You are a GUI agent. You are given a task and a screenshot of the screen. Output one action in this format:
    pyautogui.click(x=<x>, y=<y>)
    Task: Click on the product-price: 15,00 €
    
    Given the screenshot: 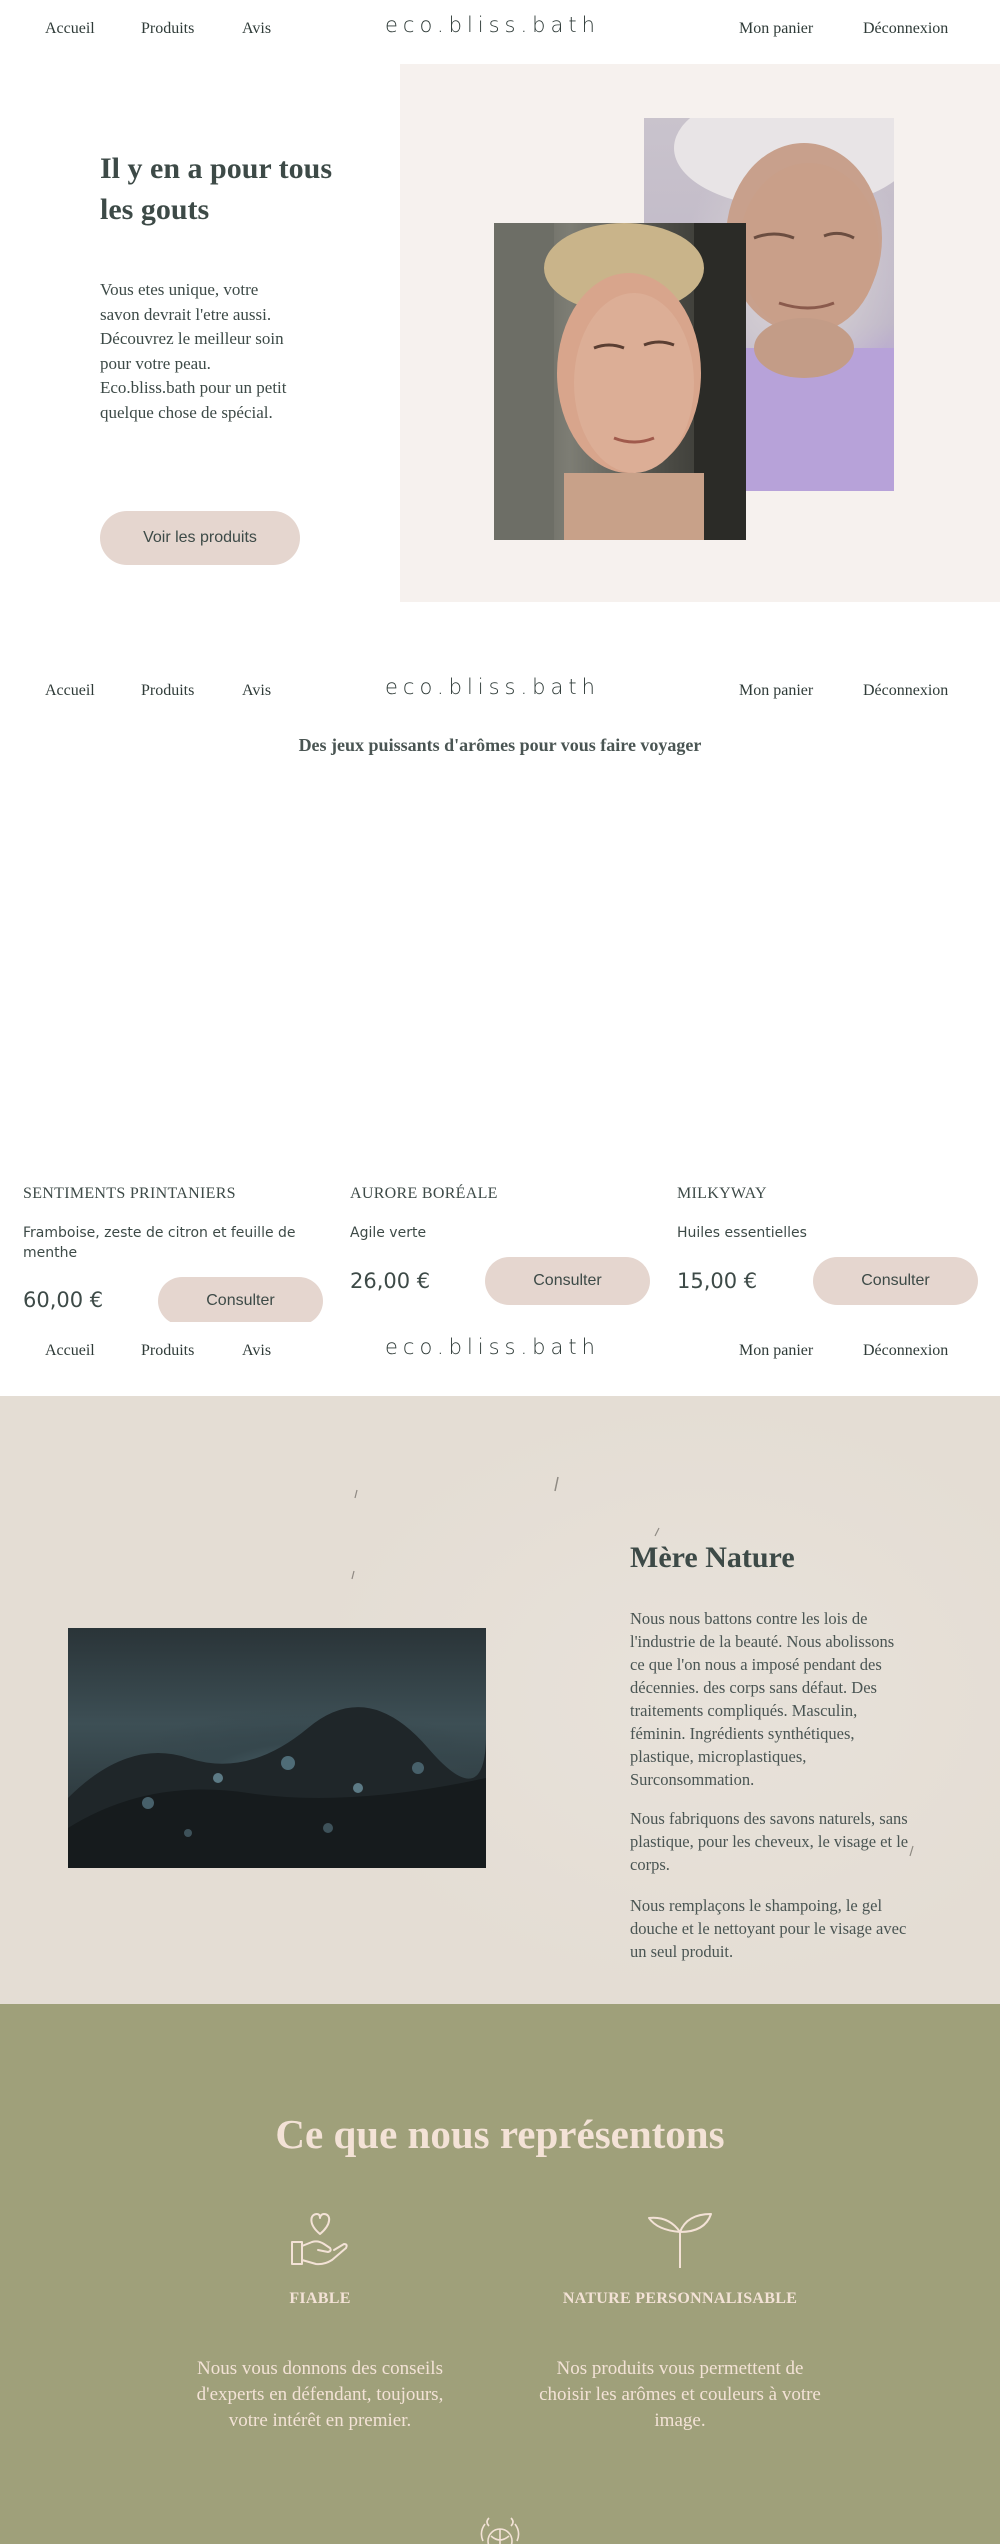 What is the action you would take?
    pyautogui.click(x=717, y=1281)
    